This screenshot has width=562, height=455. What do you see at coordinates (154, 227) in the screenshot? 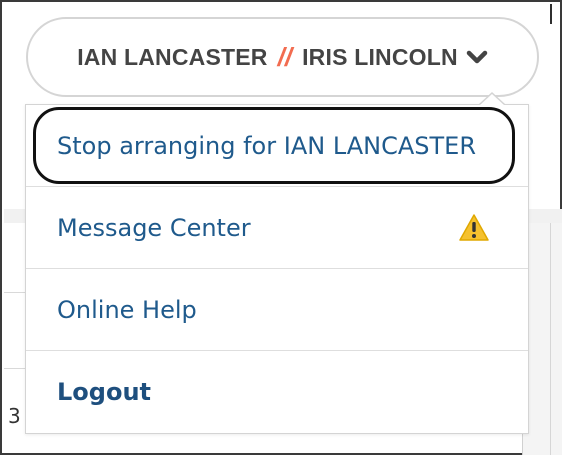
I see `menu-item-label: Message Center` at bounding box center [154, 227].